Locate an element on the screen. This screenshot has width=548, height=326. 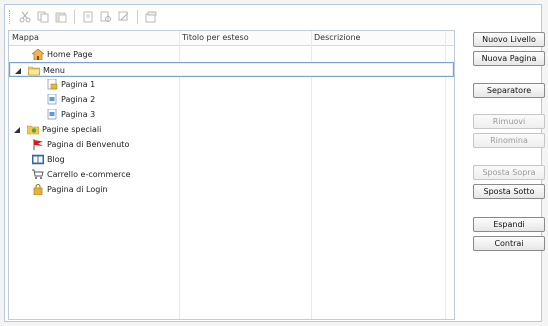
copy-icon is located at coordinates (43, 17).